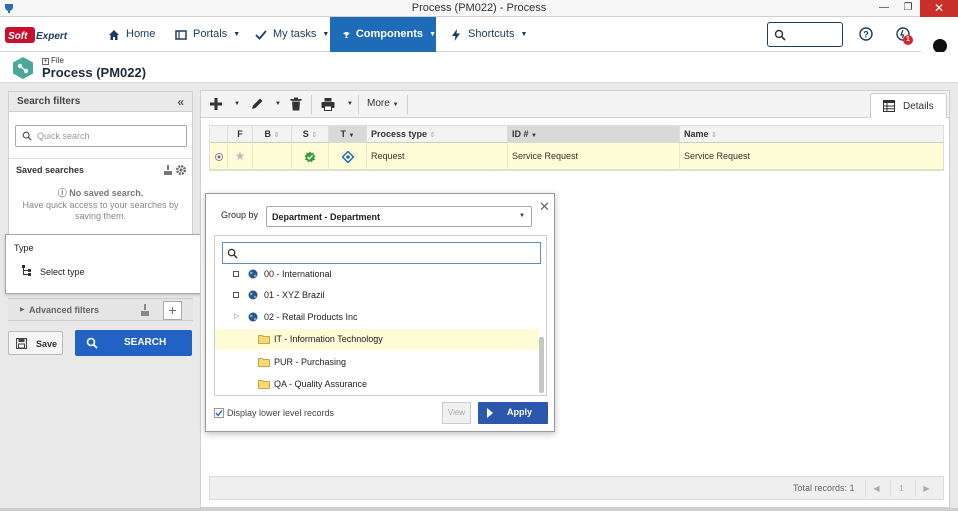  Describe the element at coordinates (94, 72) in the screenshot. I see `page-title: Process (PM022)` at that location.